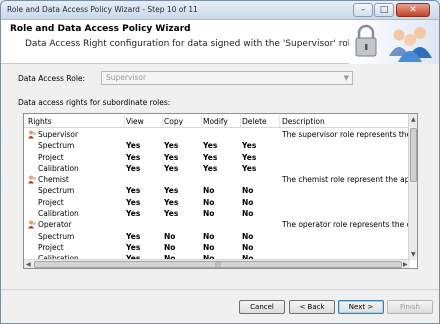 This screenshot has height=324, width=440. I want to click on table-row: Spectrum Yes Yes Yes Yes, so click(217, 145).